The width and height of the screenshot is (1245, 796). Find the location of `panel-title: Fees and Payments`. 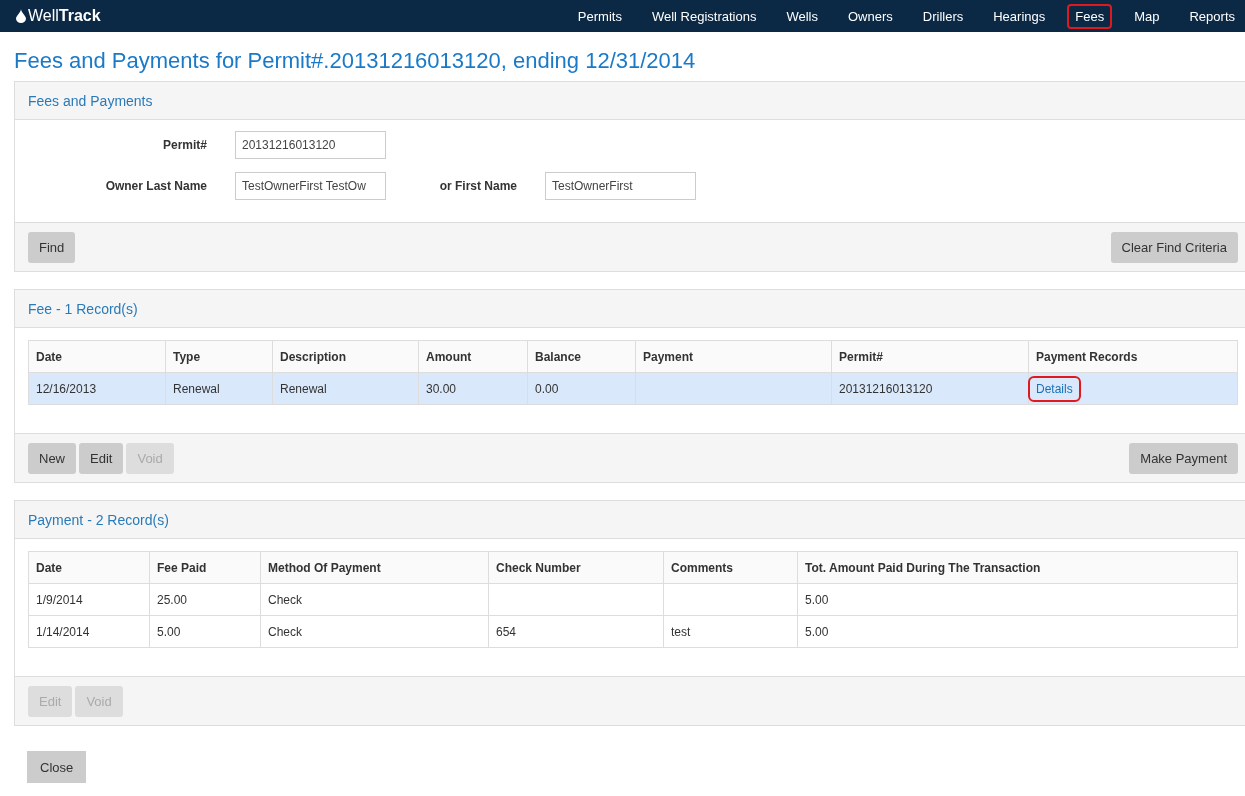

panel-title: Fees and Payments is located at coordinates (90, 100).